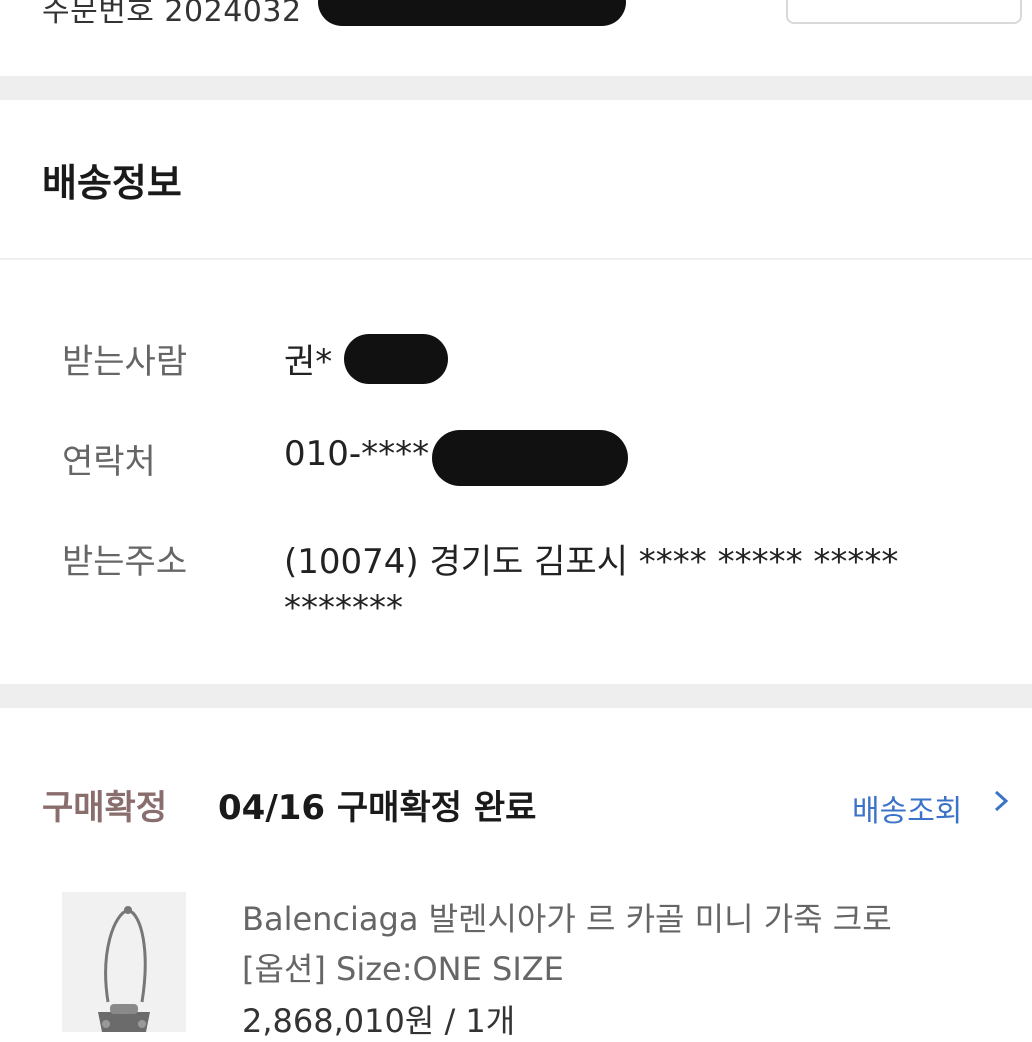  Describe the element at coordinates (377, 808) in the screenshot. I see `status-text: 04/16 구매확정 완료` at that location.